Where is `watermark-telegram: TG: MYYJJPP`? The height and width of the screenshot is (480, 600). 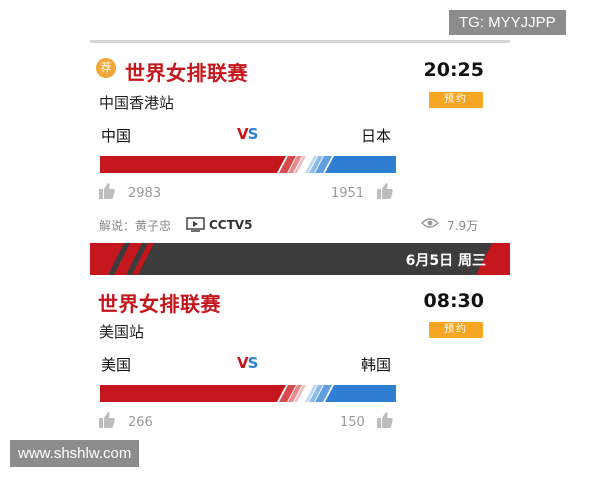
watermark-telegram: TG: MYYJJPP is located at coordinates (507, 22).